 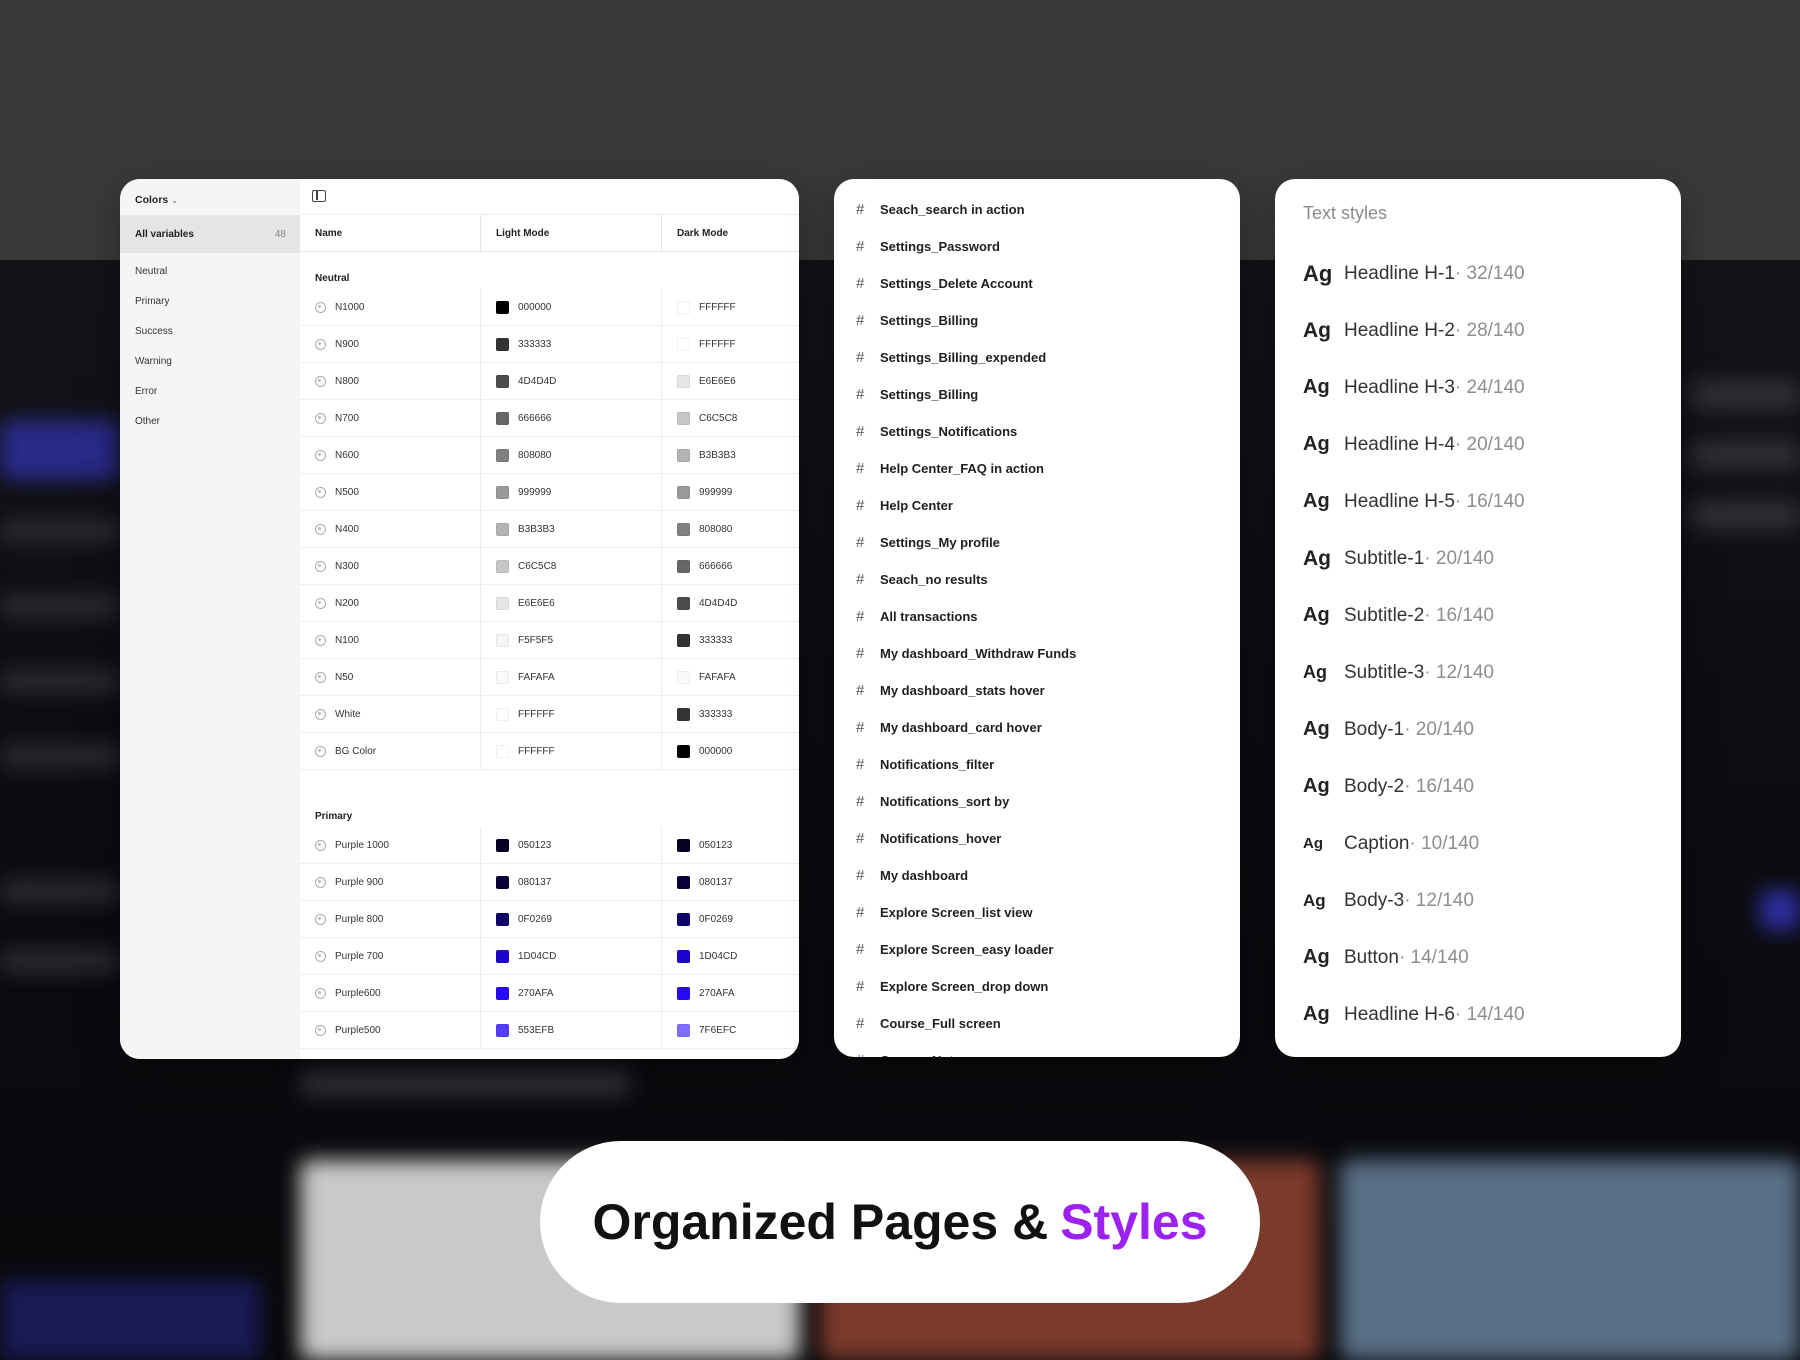 I want to click on page-item: # Settings_My profile, so click(x=1037, y=542).